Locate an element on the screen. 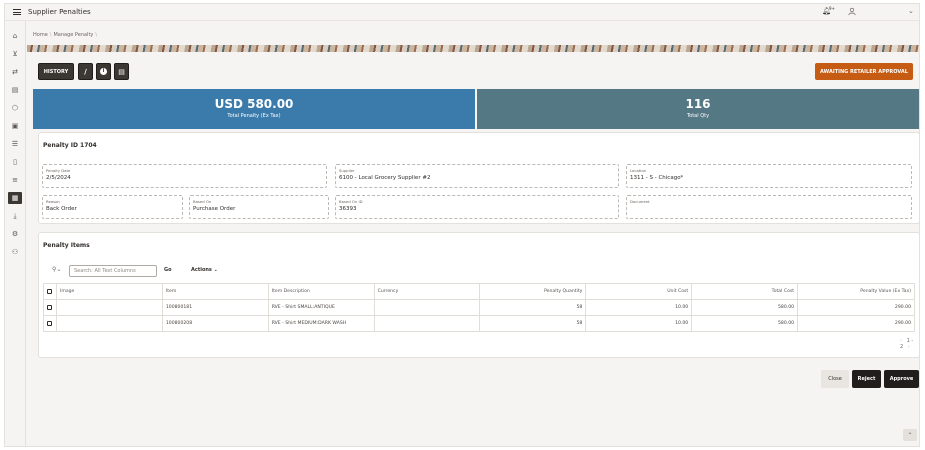  side-nav: ⌂ ⊻ ⇄ ▤ ⬡ ▣ ☰ ▯ ≡ ▦ ⤓ ⚙ ⚇ is located at coordinates (15, 233).